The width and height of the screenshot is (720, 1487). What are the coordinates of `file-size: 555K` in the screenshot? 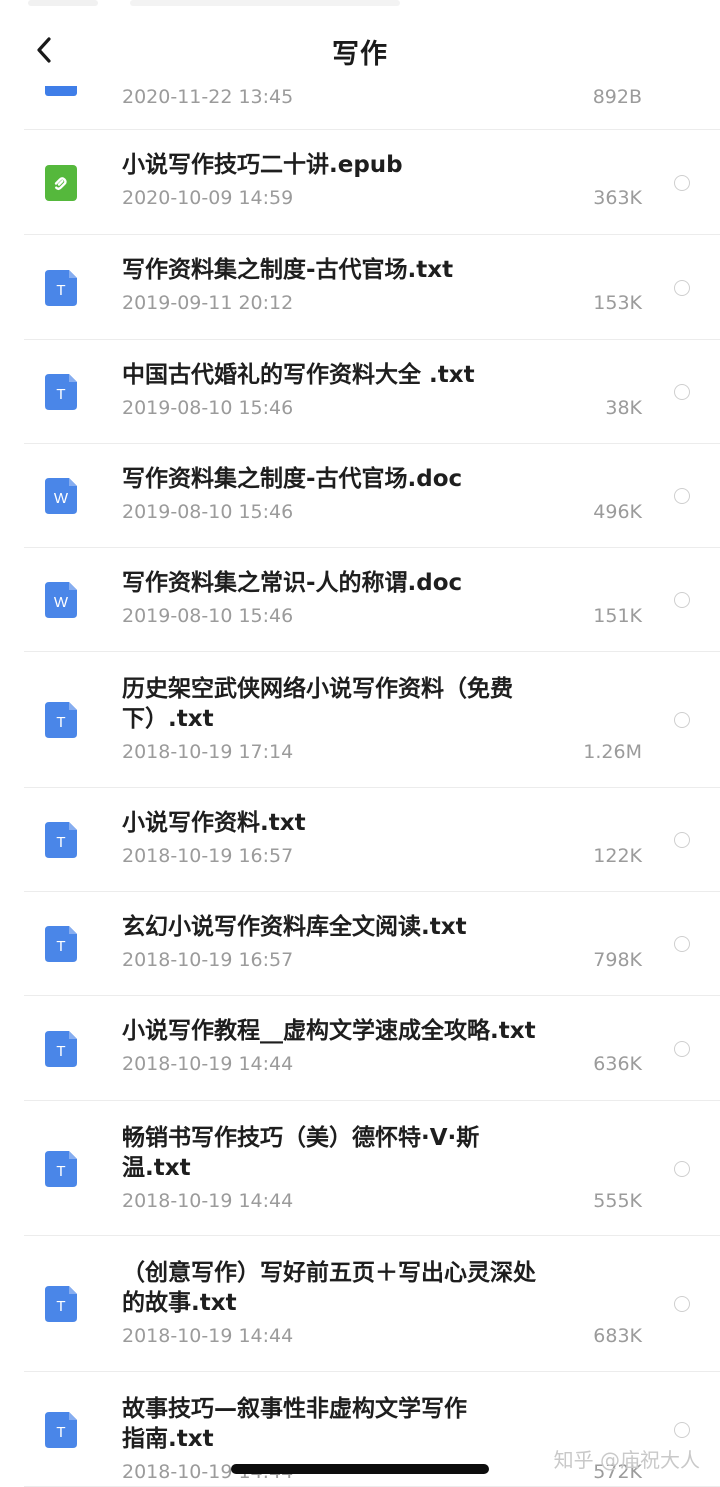 It's located at (617, 1201).